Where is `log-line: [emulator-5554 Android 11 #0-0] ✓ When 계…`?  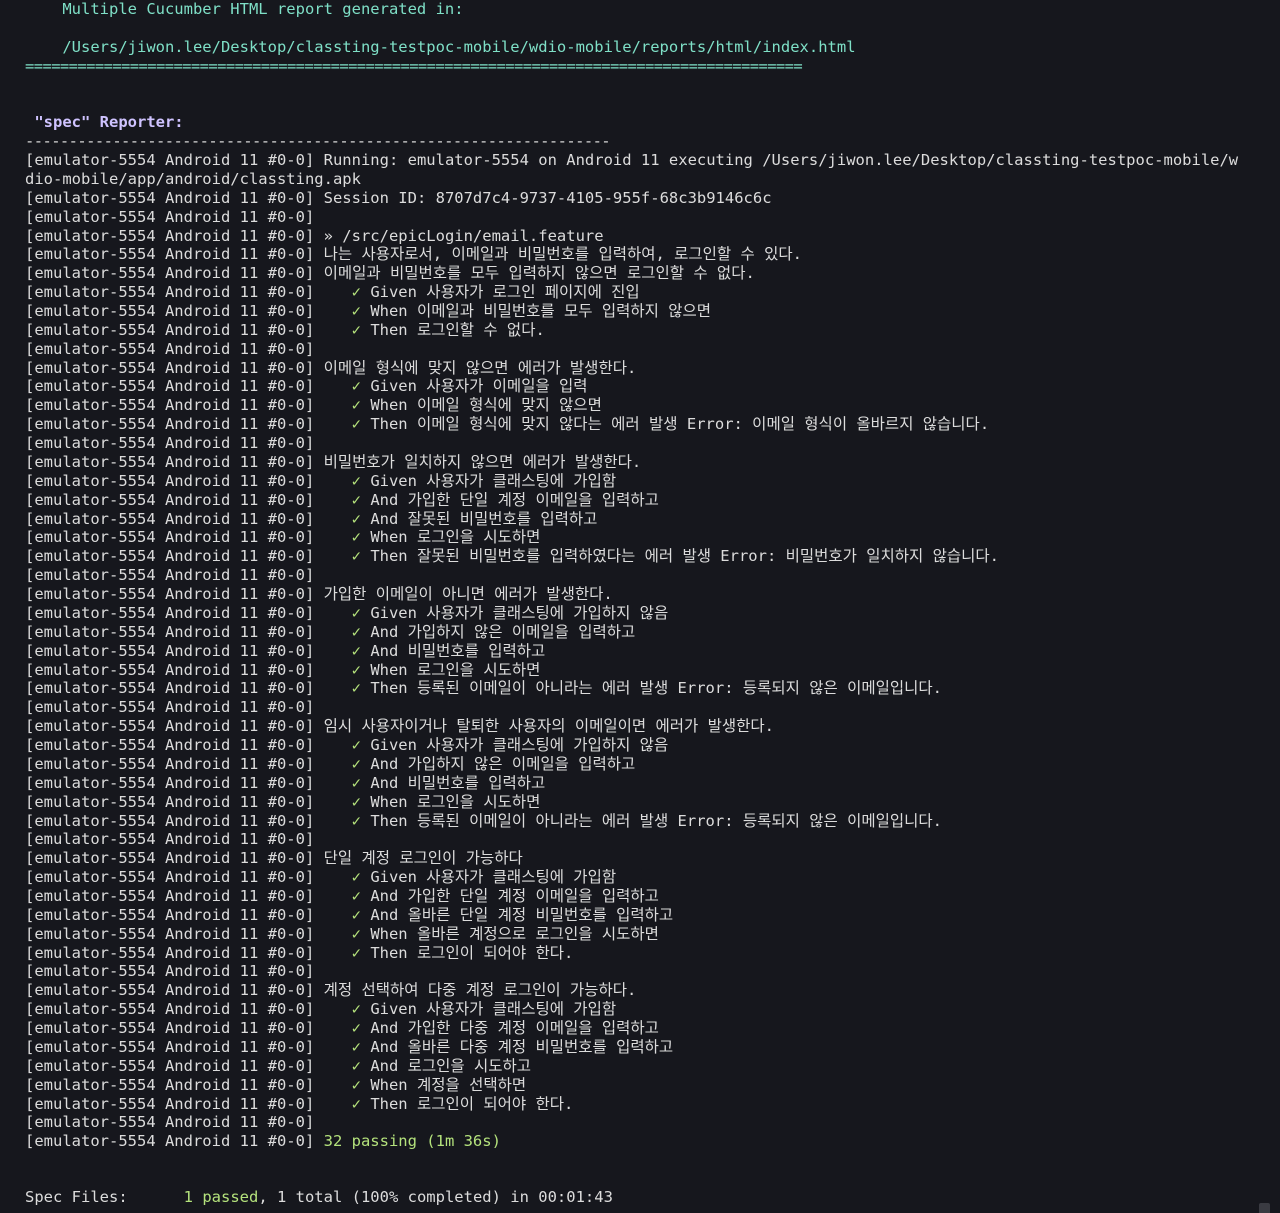 log-line: [emulator-5554 Android 11 #0-0] ✓ When 계… is located at coordinates (275, 1085).